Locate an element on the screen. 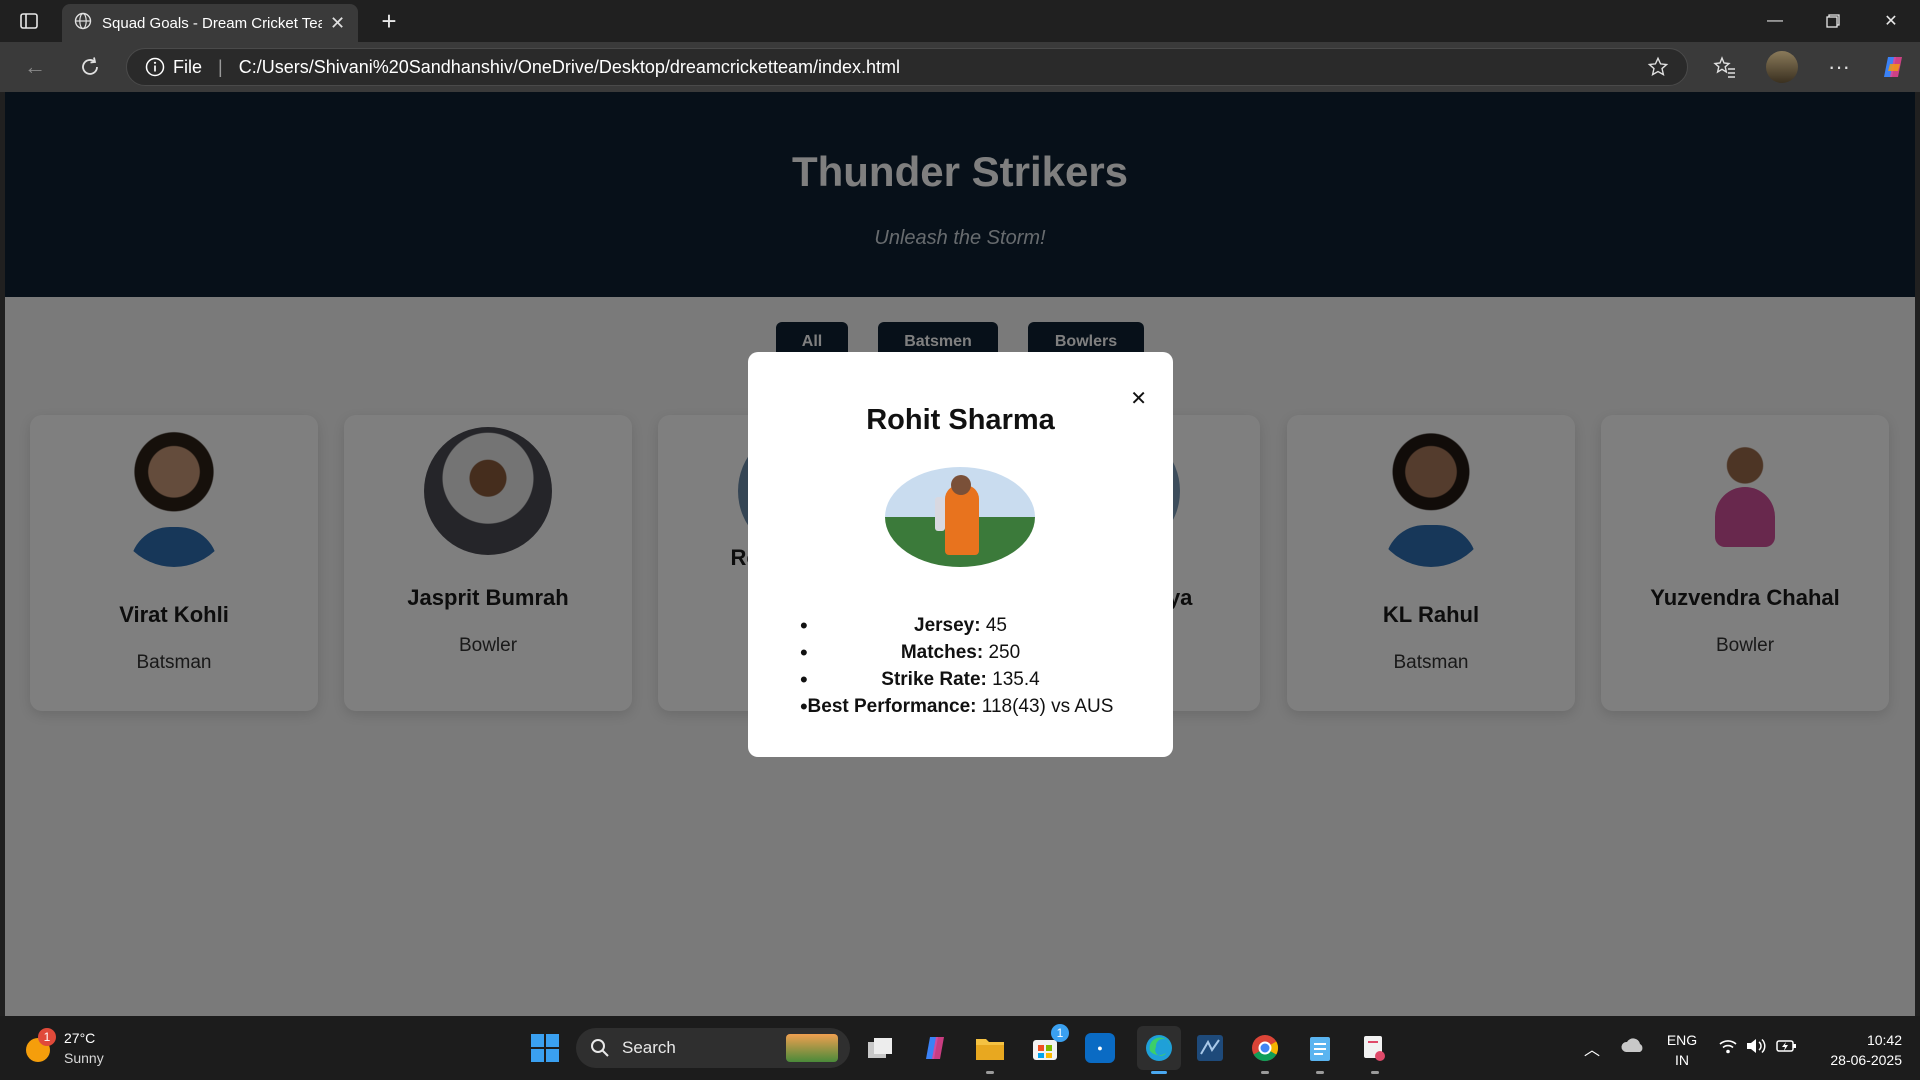  active-indicator is located at coordinates (1159, 1072).